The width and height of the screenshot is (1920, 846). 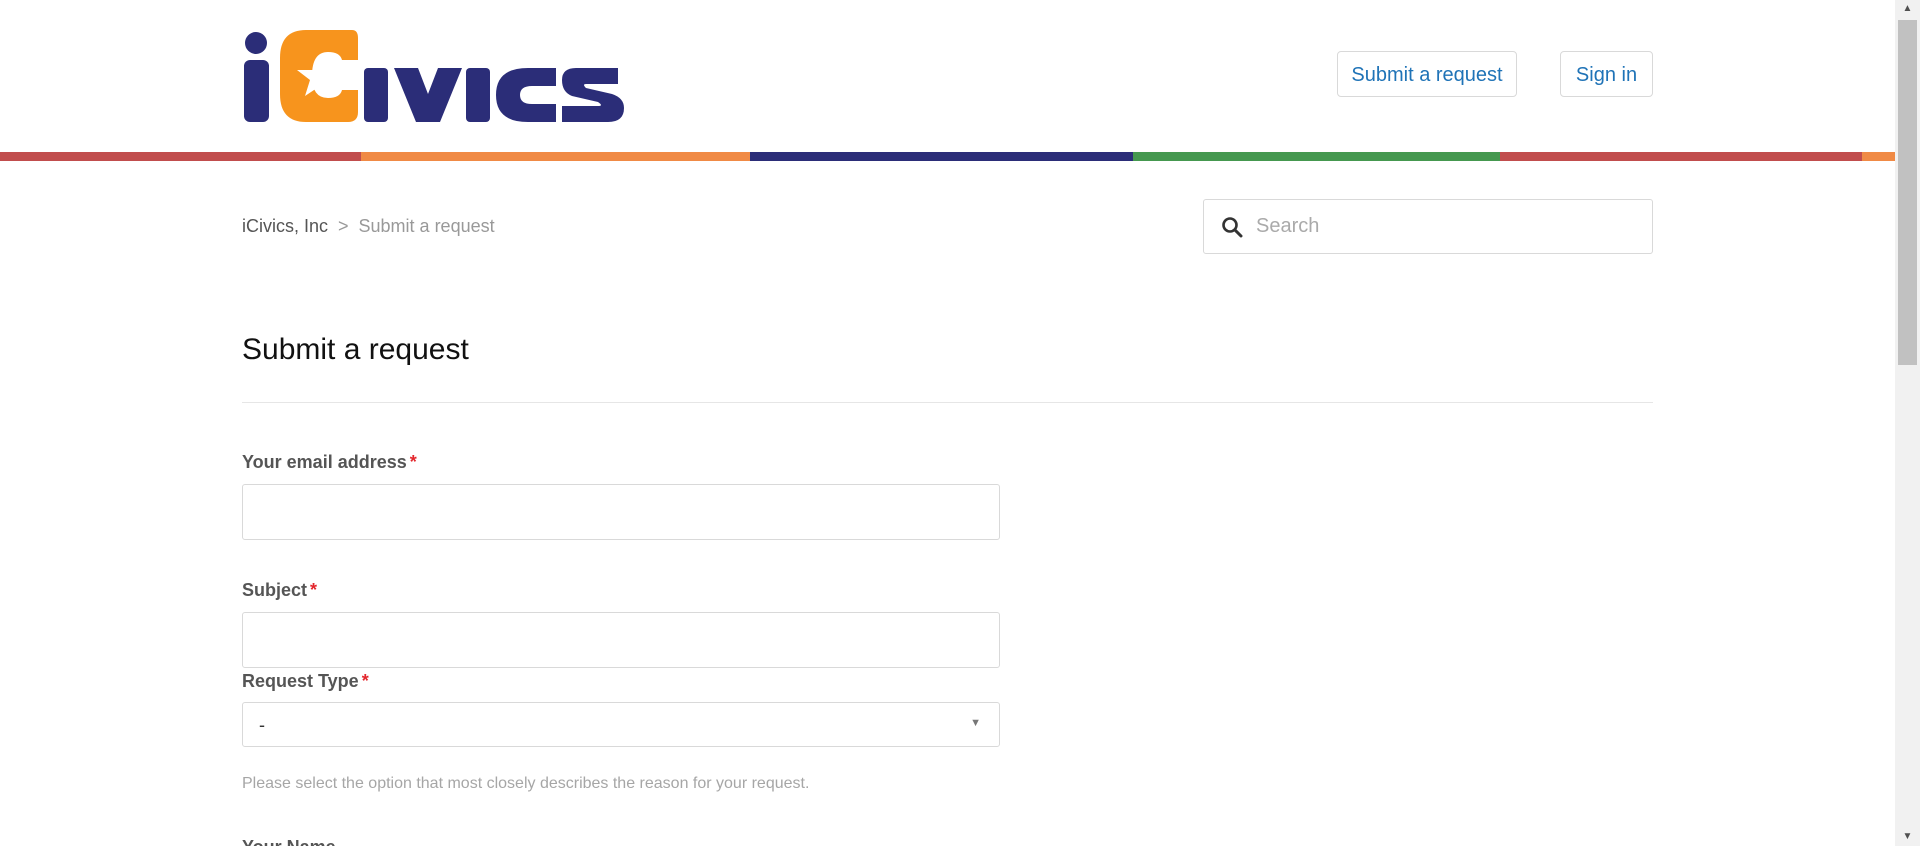 What do you see at coordinates (355, 349) in the screenshot?
I see `page-title: Submit a request` at bounding box center [355, 349].